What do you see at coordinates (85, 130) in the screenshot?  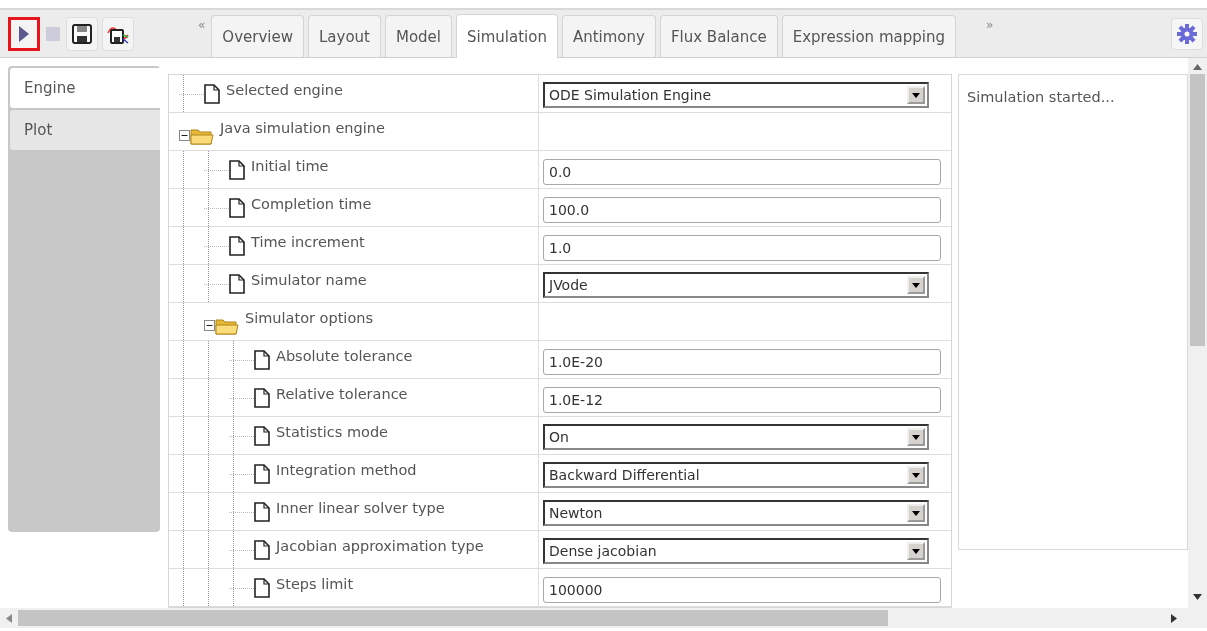 I see `sidebar-tab: Plot` at bounding box center [85, 130].